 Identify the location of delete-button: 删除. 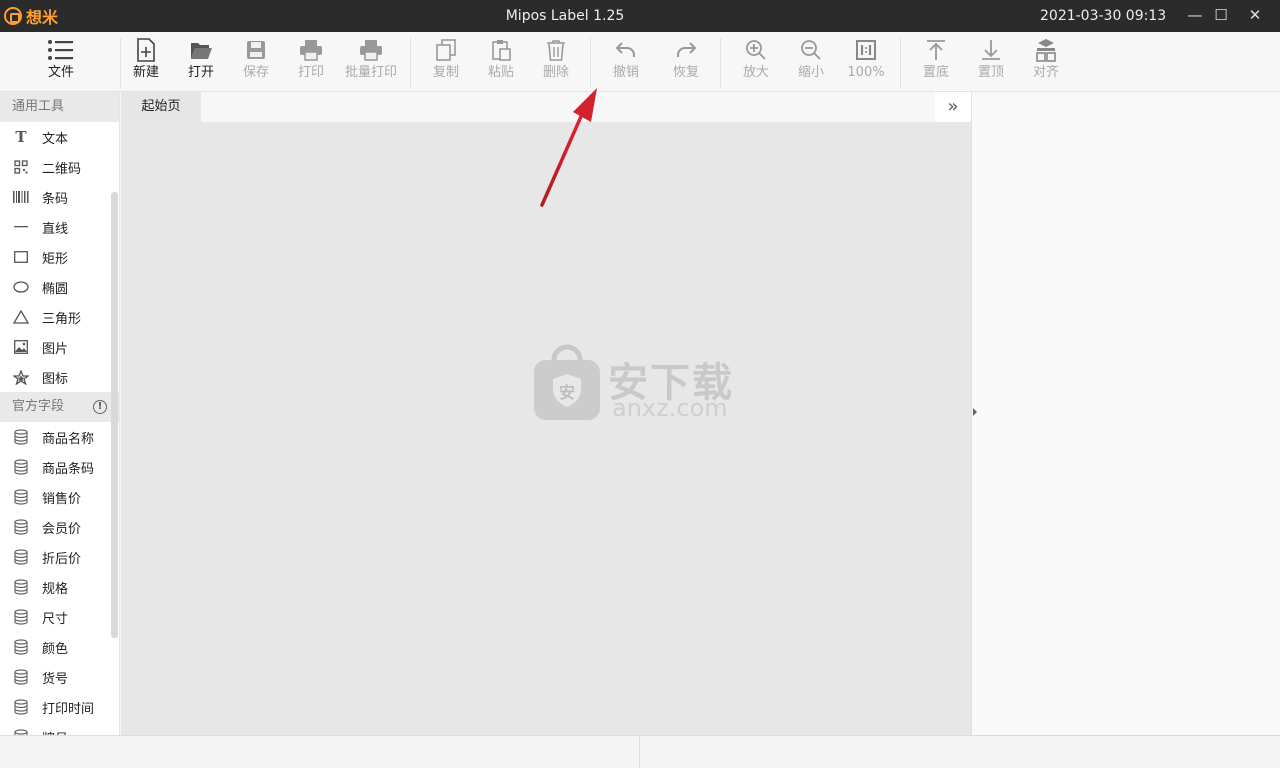
(556, 62).